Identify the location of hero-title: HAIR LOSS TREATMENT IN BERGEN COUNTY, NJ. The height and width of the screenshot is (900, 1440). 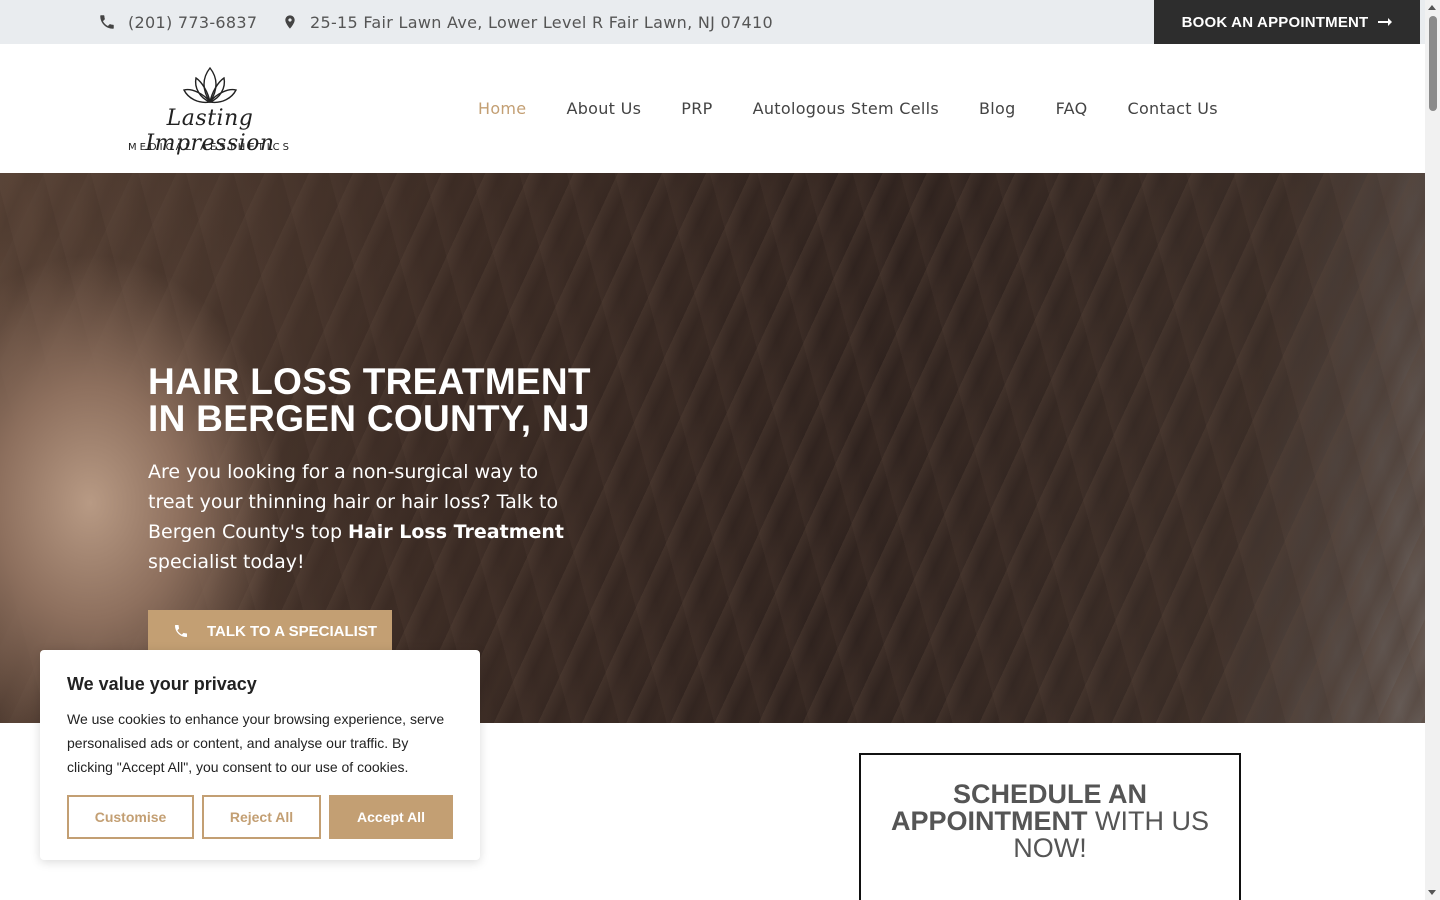
(378, 400).